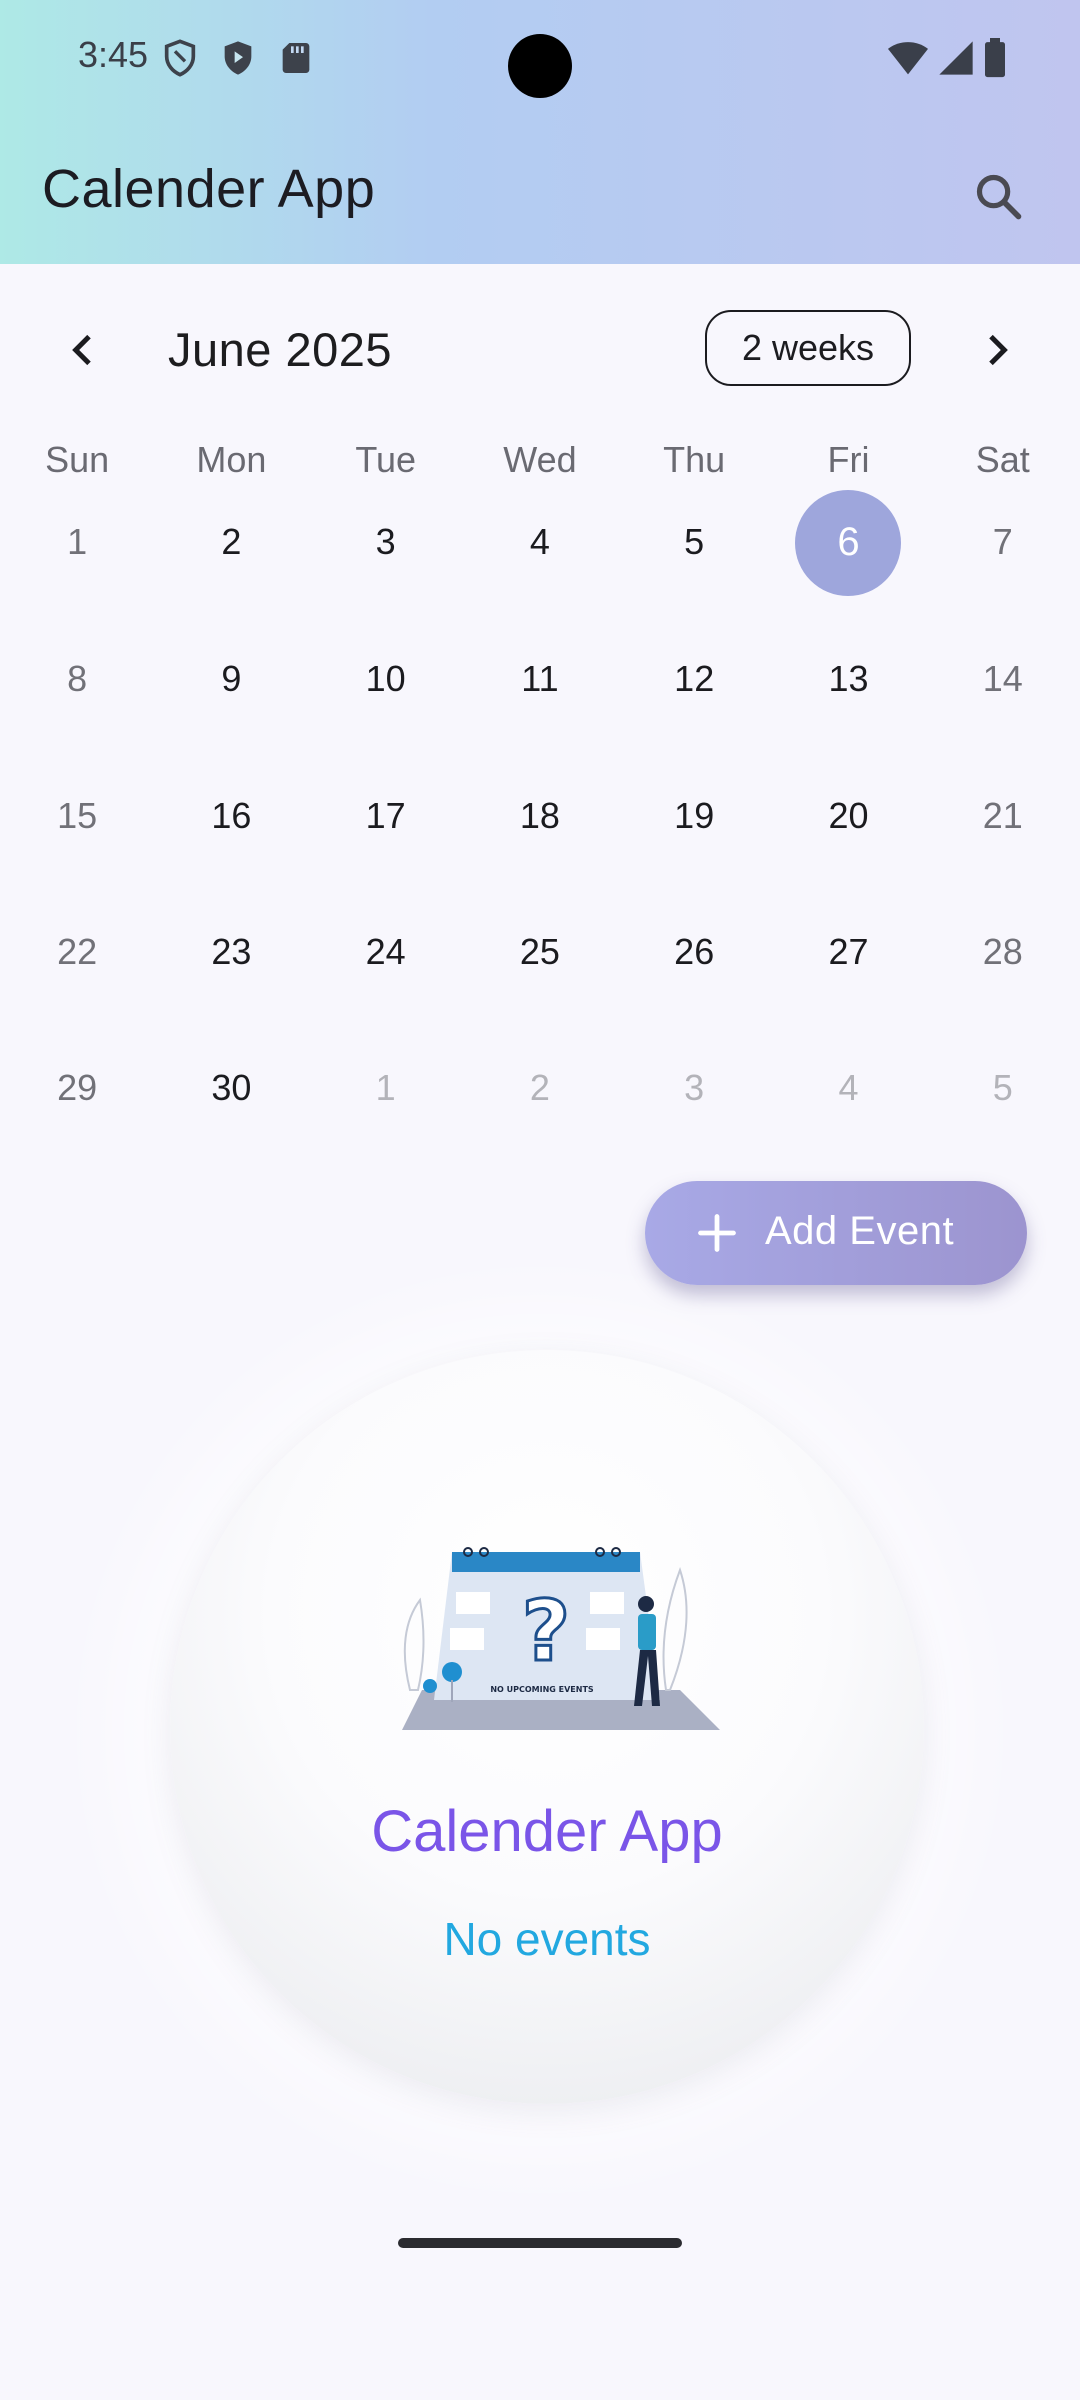  I want to click on shield-icon, so click(180, 58).